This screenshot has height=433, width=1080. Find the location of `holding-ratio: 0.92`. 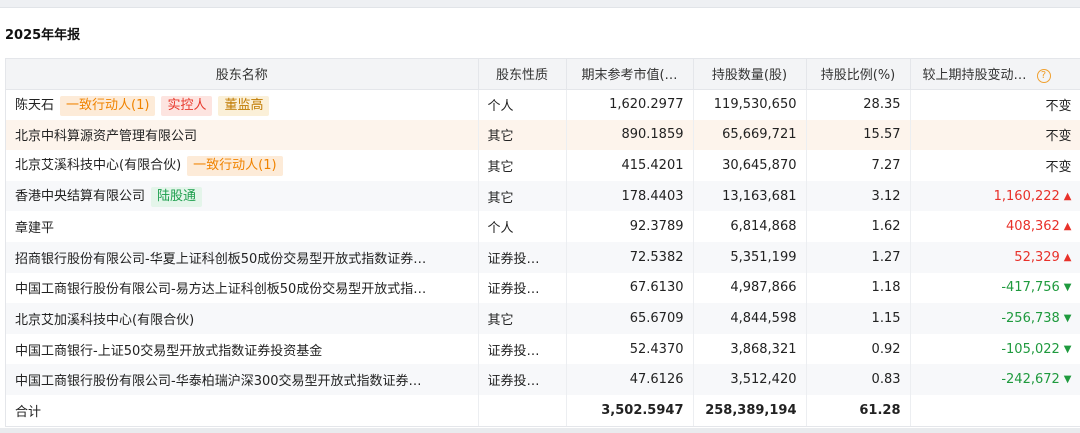

holding-ratio: 0.92 is located at coordinates (858, 349).